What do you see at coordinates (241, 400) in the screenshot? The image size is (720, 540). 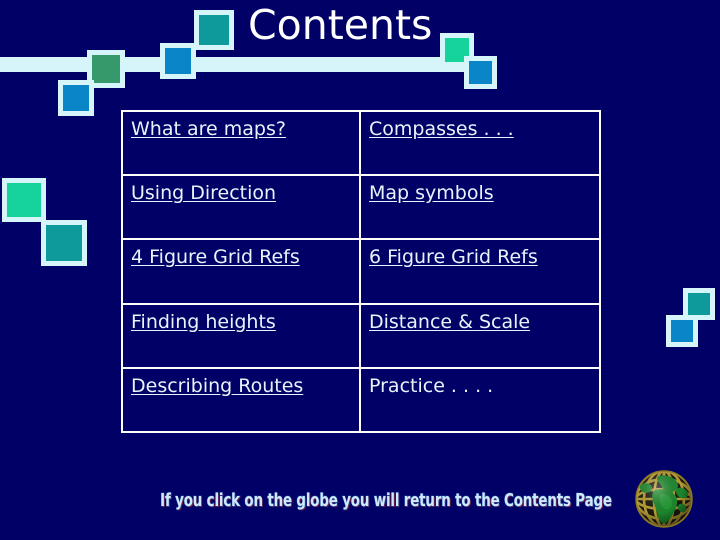 I see `contents-cell: Describing Routes` at bounding box center [241, 400].